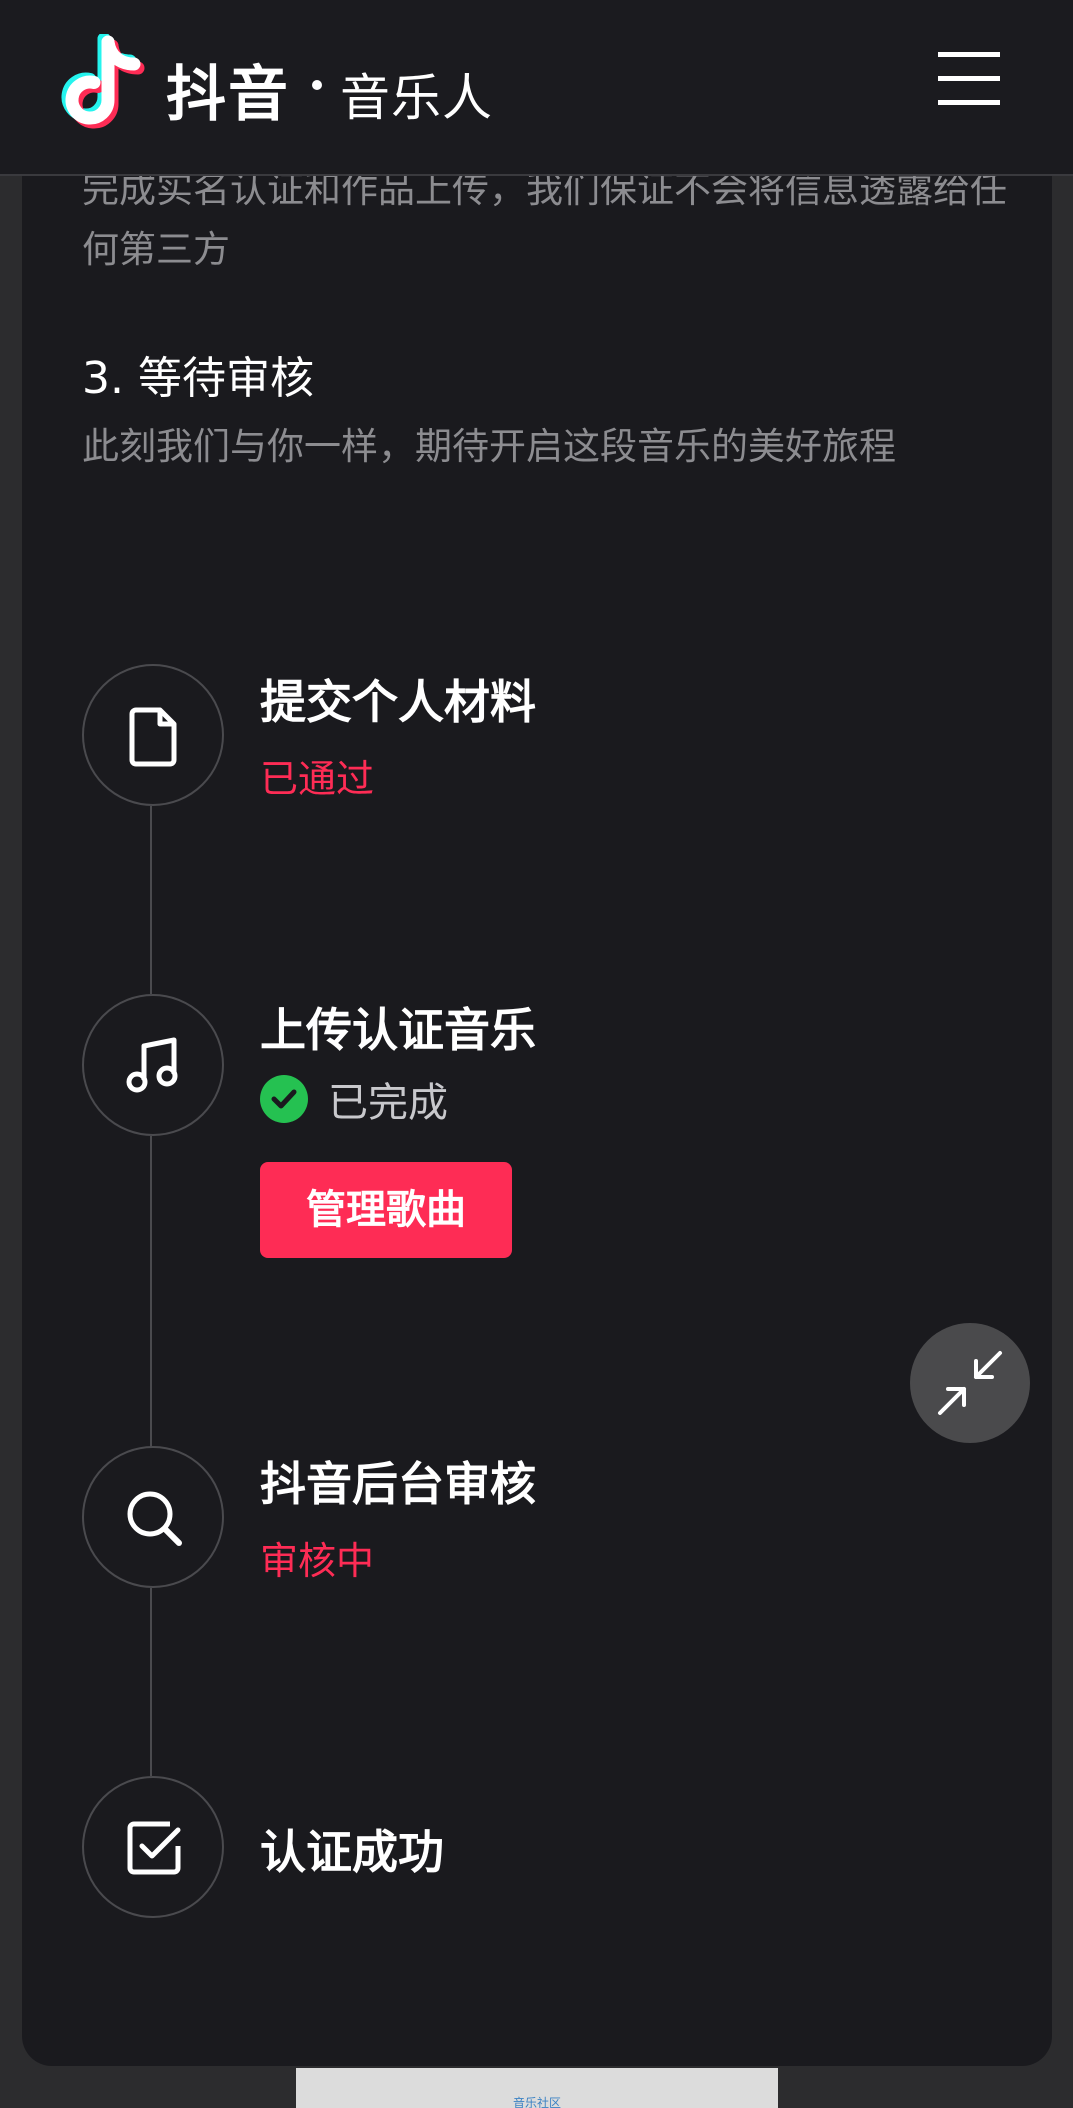  Describe the element at coordinates (398, 702) in the screenshot. I see `timeline-item-title: 提交个人材料` at that location.